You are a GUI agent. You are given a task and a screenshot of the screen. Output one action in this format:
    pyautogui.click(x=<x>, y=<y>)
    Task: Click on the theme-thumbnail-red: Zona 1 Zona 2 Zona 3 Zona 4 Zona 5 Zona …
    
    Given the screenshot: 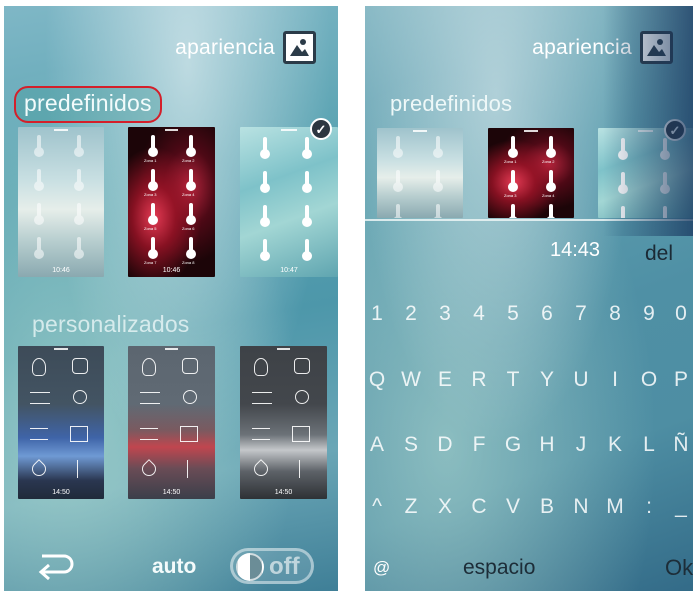 What is the action you would take?
    pyautogui.click(x=171, y=202)
    